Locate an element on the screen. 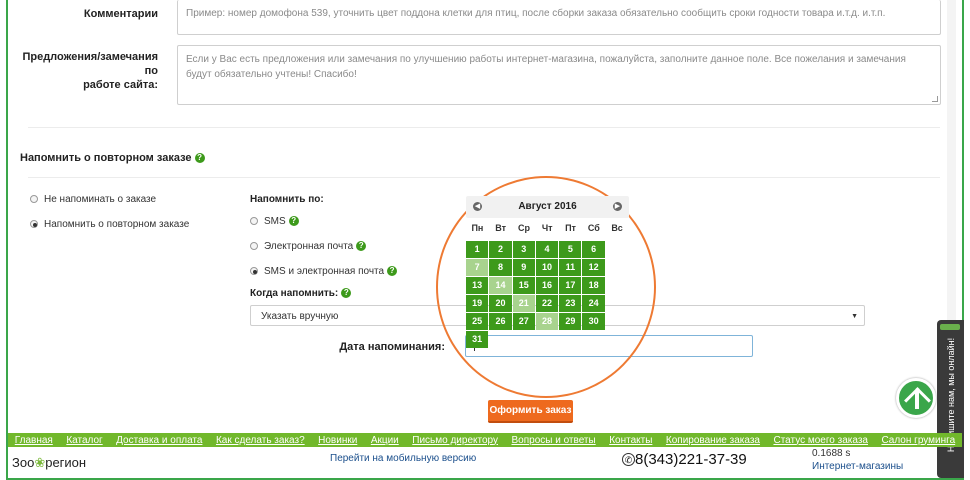  calendar-day: 23 is located at coordinates (570, 303).